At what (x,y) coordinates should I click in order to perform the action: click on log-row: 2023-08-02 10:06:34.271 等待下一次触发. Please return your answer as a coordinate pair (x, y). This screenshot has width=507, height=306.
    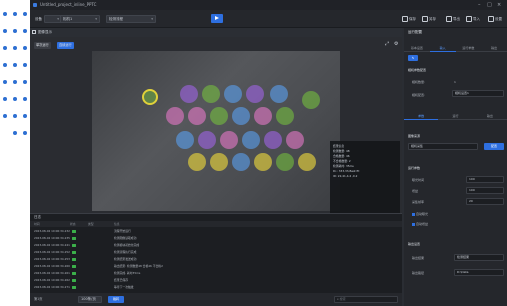
    Looking at the image, I should click on (216, 287).